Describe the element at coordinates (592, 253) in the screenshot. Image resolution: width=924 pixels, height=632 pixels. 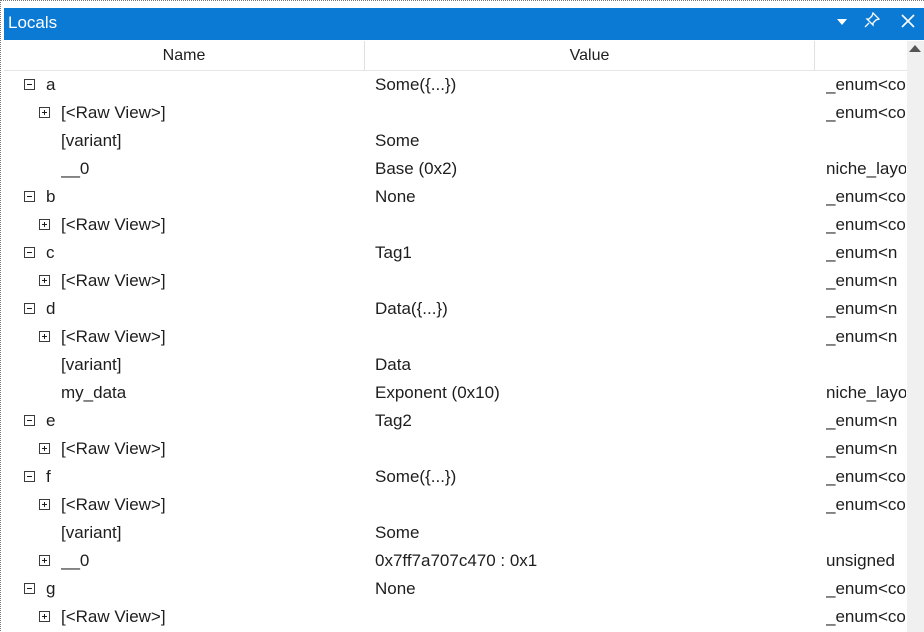
I see `variable-value: Tag1` at that location.